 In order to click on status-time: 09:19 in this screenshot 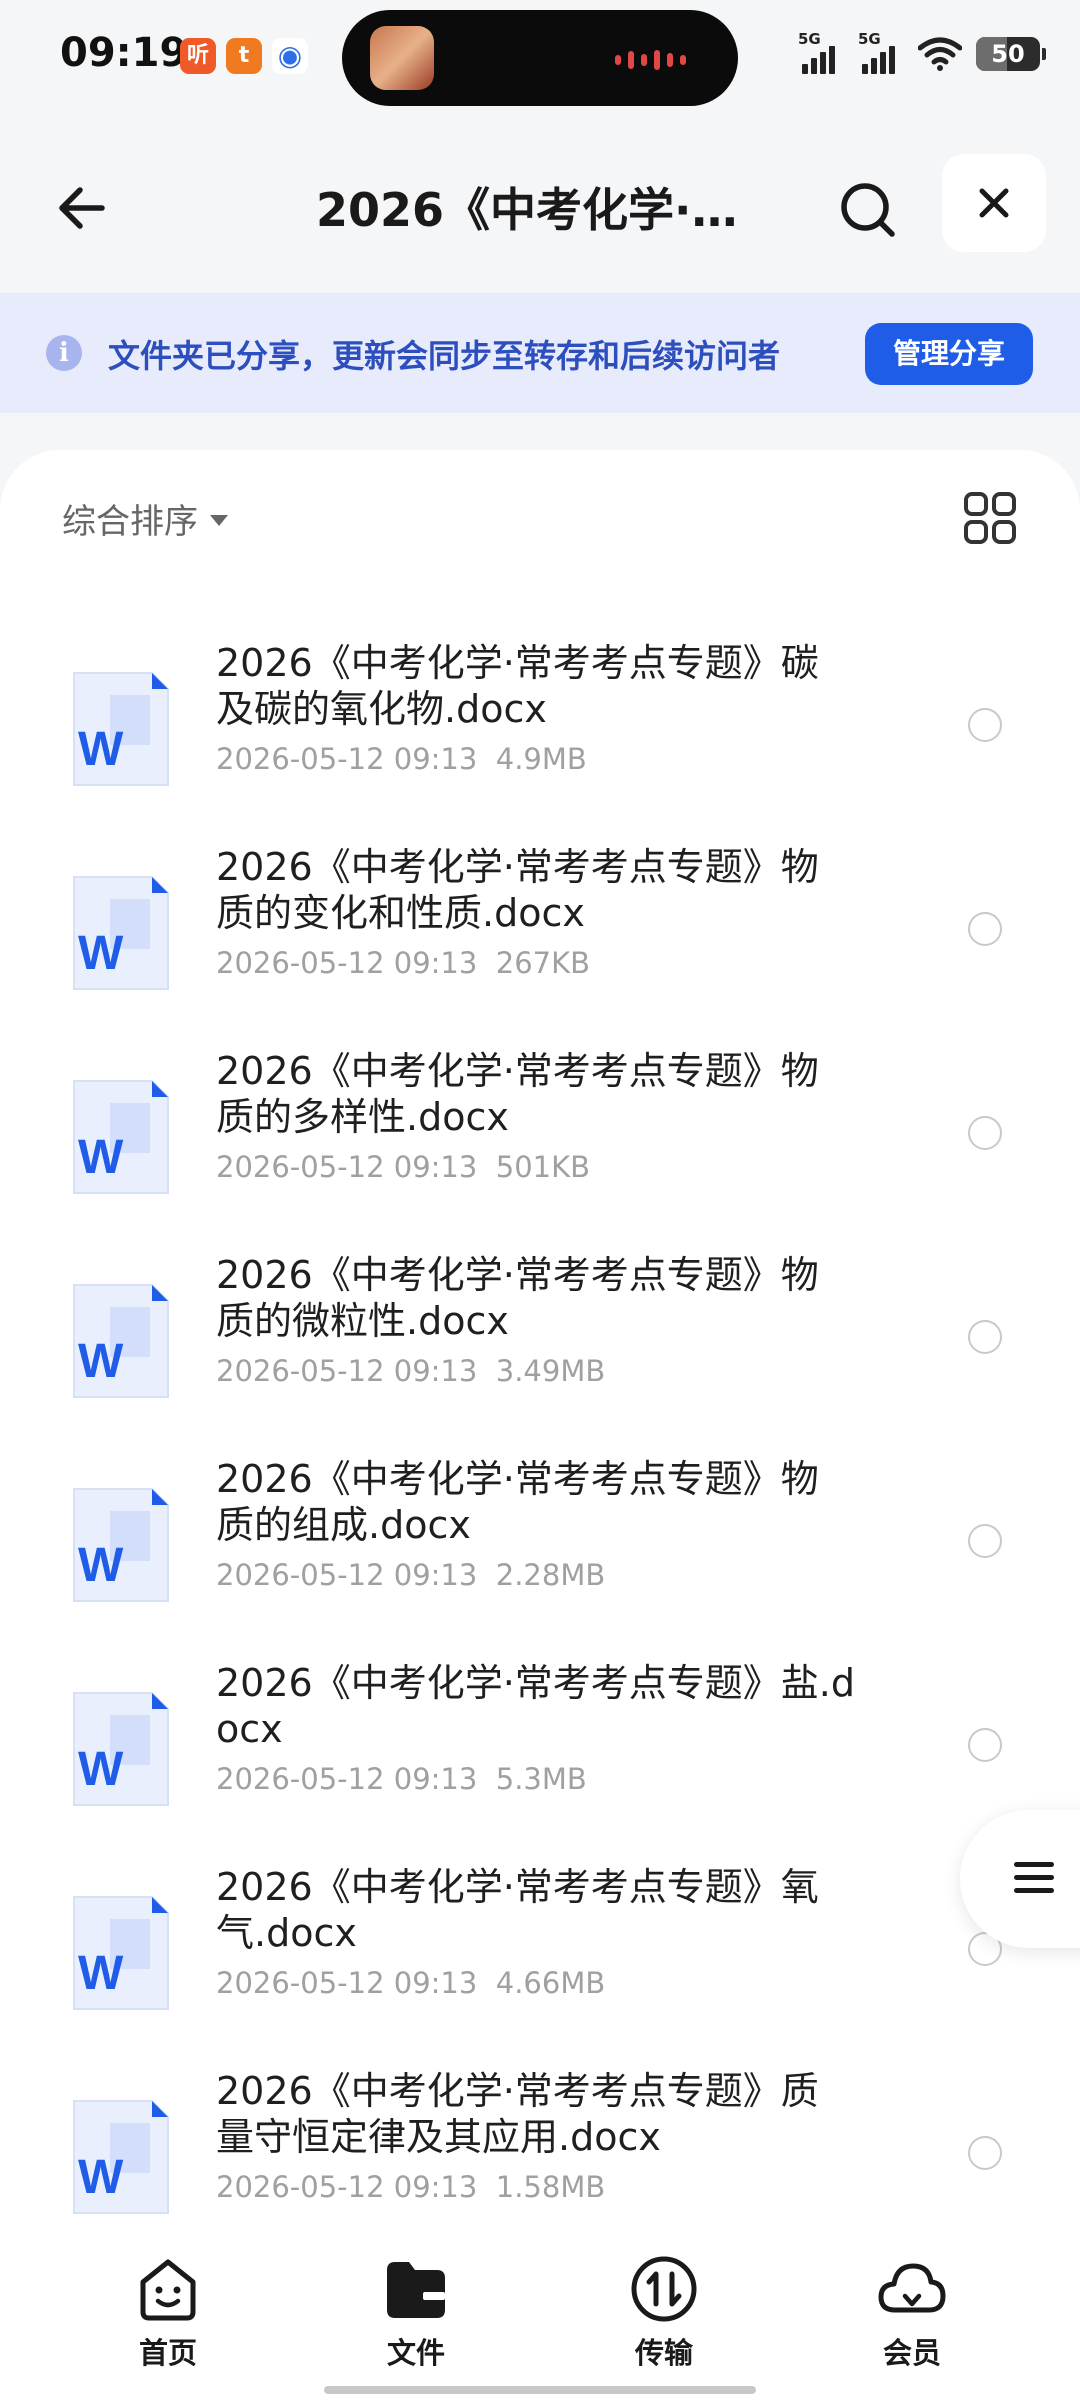, I will do `click(124, 53)`.